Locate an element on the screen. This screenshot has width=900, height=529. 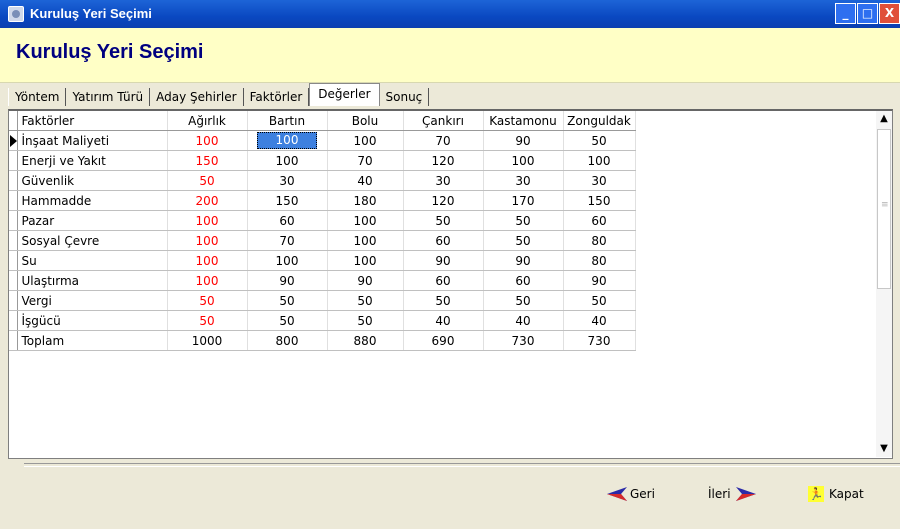
factor-name-cell: Güvenlik is located at coordinates (92, 180).